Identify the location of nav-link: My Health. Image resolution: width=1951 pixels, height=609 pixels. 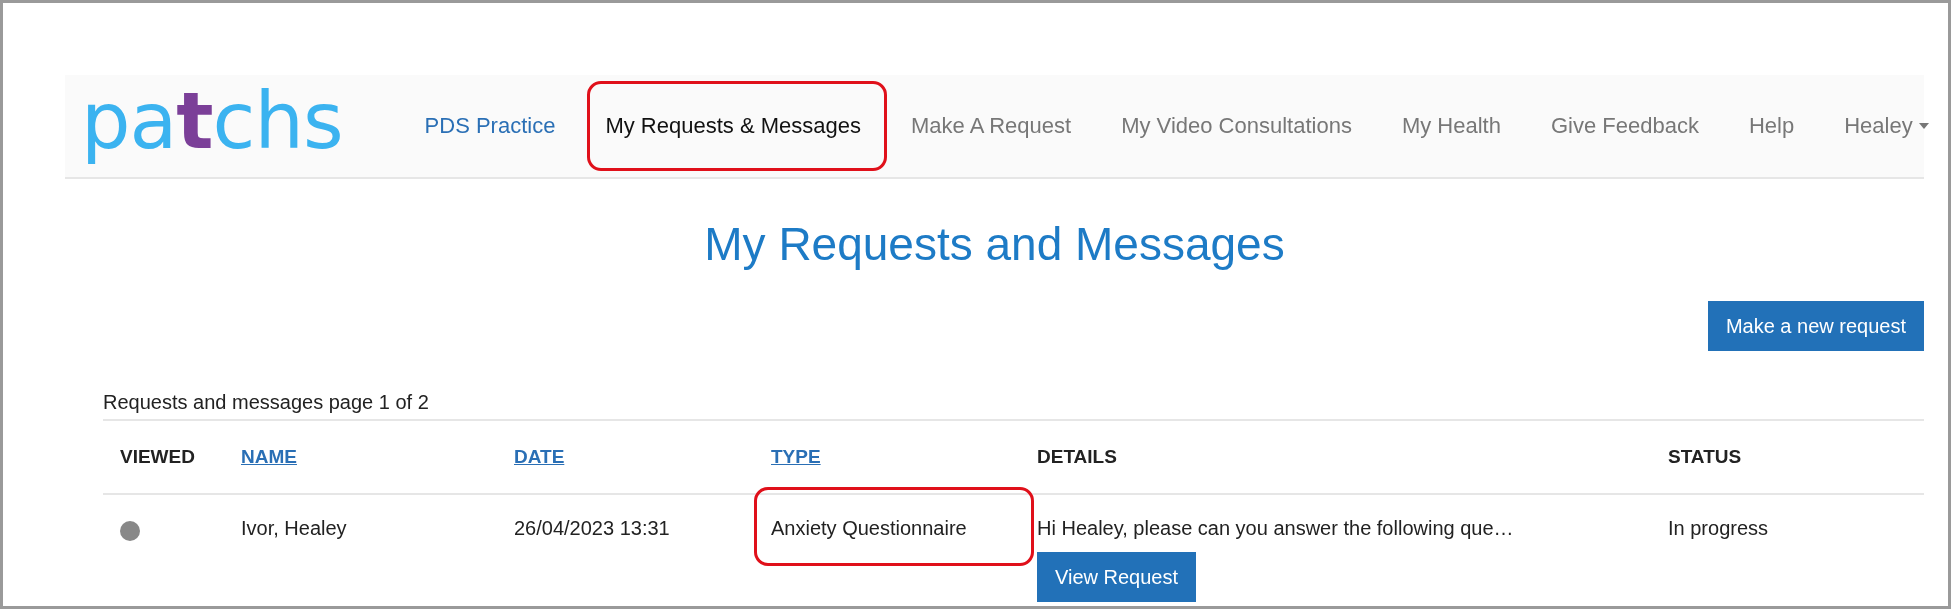
(1451, 126).